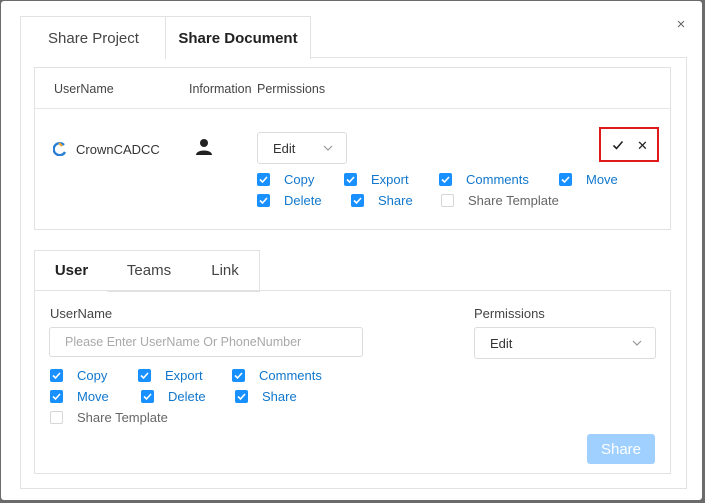 The image size is (705, 503). Describe the element at coordinates (204, 147) in the screenshot. I see `user-info-icon` at that location.